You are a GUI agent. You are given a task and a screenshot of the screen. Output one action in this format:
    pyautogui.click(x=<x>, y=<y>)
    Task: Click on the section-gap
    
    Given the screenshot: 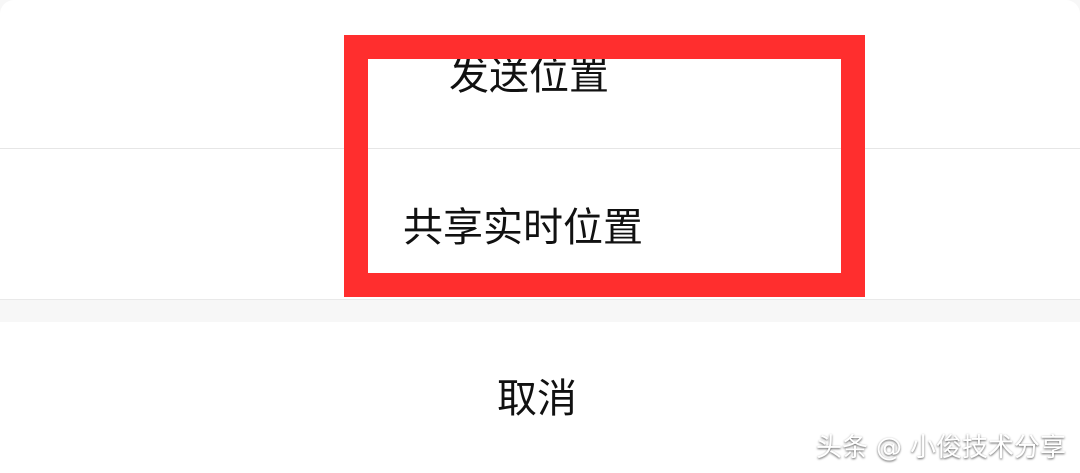 What is the action you would take?
    pyautogui.click(x=540, y=311)
    